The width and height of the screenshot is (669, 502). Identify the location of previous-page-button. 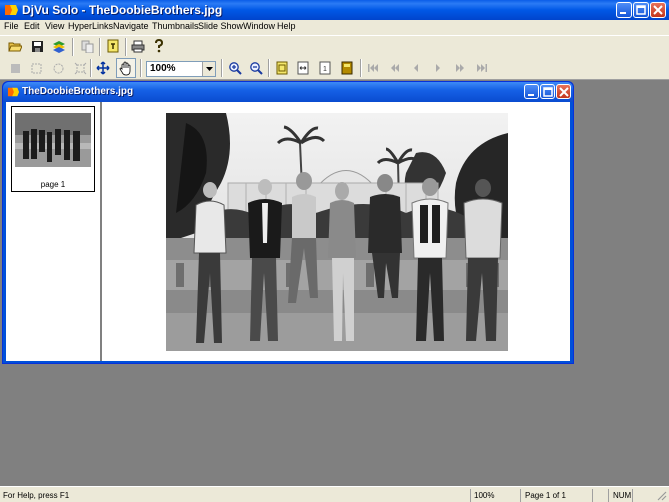
(416, 68).